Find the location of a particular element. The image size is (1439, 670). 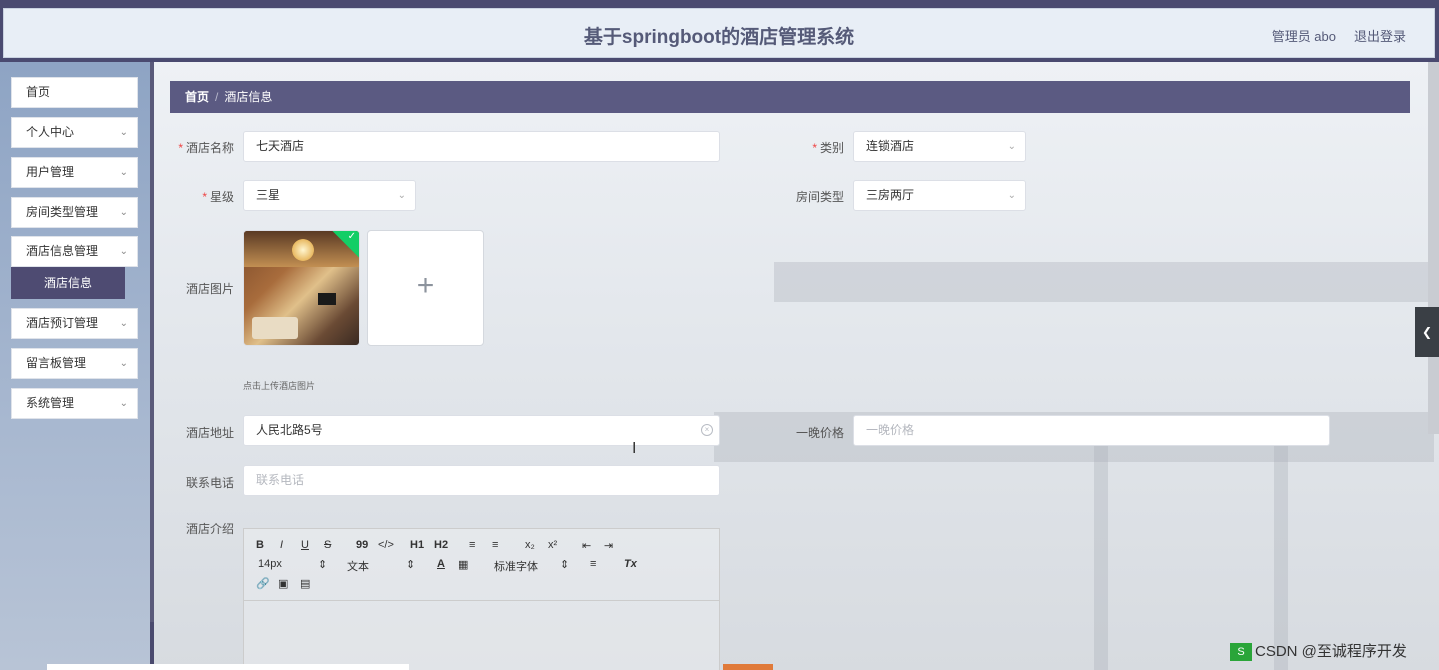

text-cursor-icon: I is located at coordinates (634, 448).